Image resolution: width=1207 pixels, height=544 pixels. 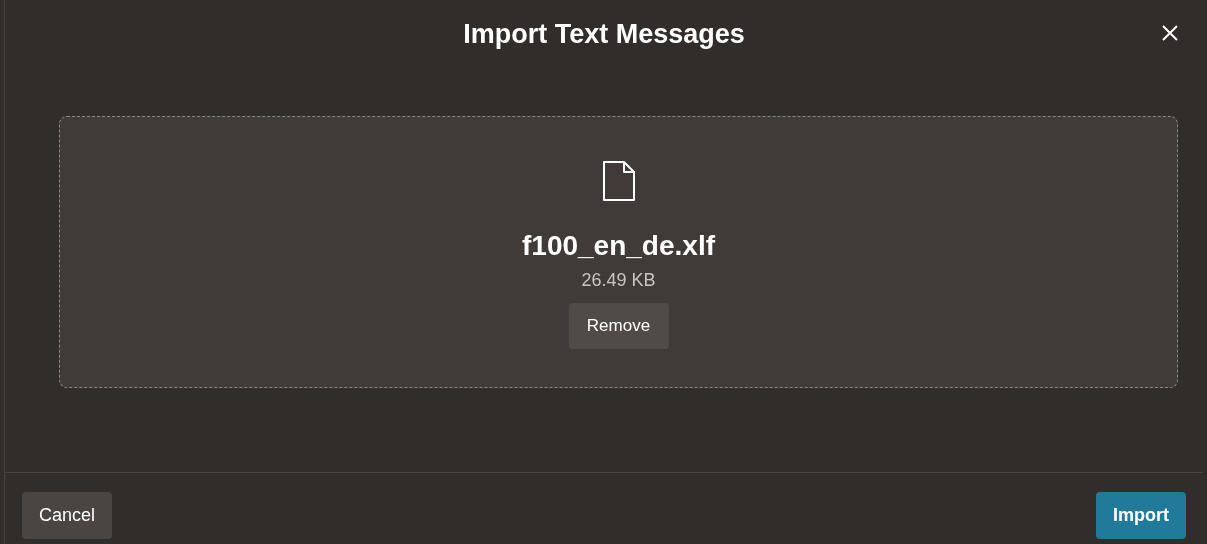 What do you see at coordinates (1141, 515) in the screenshot?
I see `import-button: Import` at bounding box center [1141, 515].